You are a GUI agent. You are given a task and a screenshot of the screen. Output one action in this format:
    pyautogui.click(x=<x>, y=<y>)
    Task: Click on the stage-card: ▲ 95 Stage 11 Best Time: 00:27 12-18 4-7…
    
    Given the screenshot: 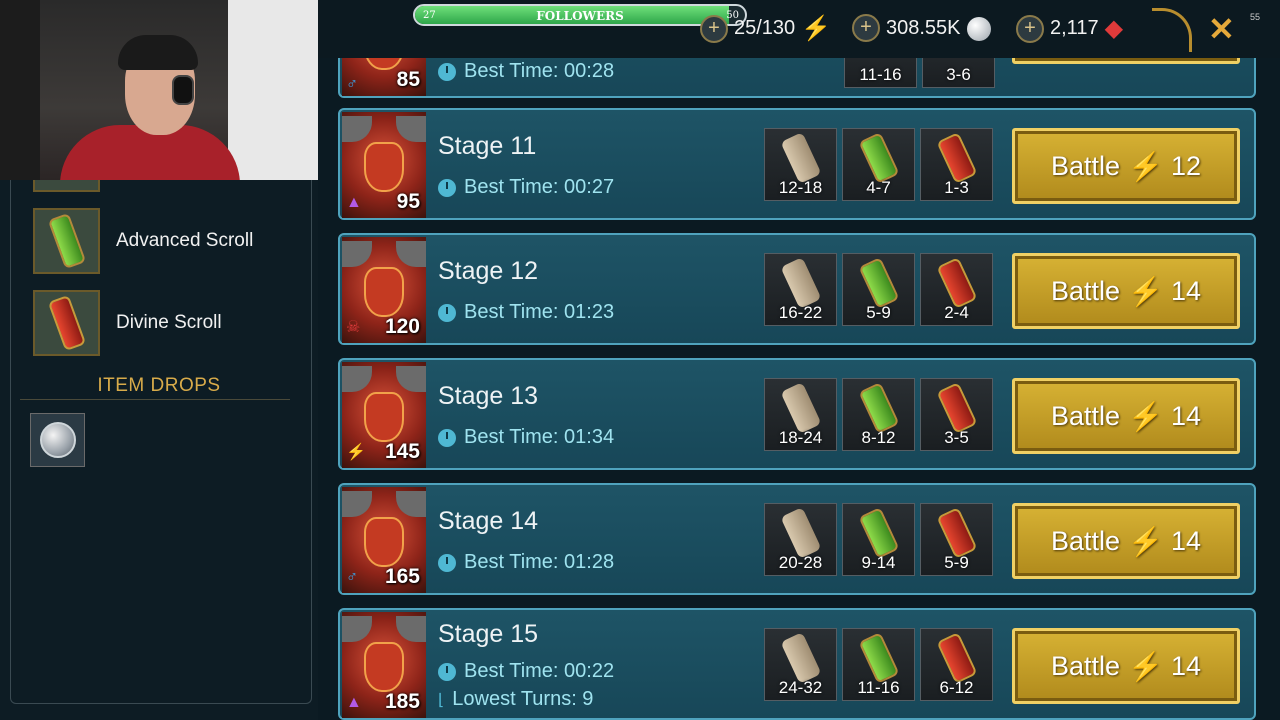 What is the action you would take?
    pyautogui.click(x=797, y=164)
    